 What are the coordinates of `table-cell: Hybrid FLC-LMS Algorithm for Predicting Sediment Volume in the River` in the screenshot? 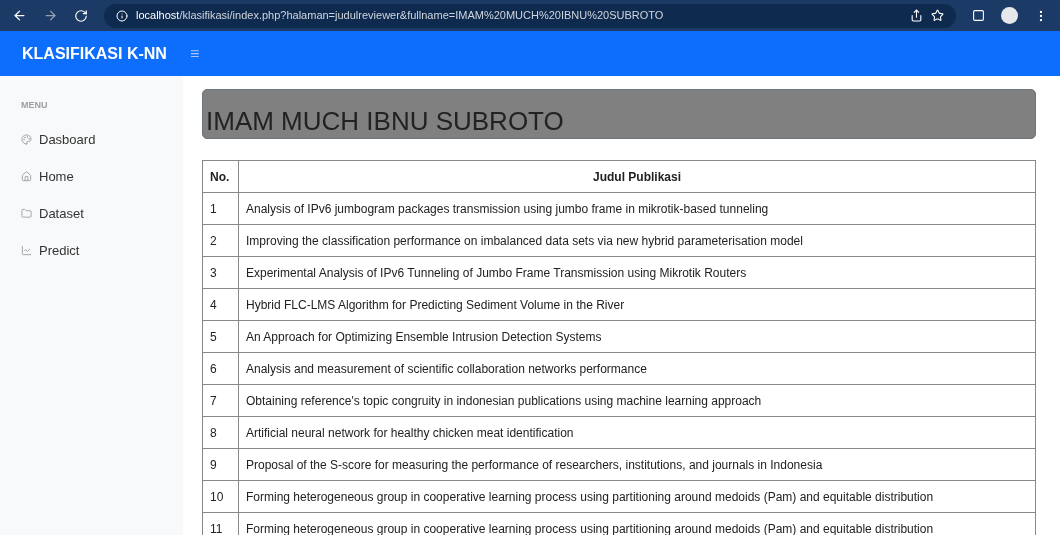 It's located at (637, 304).